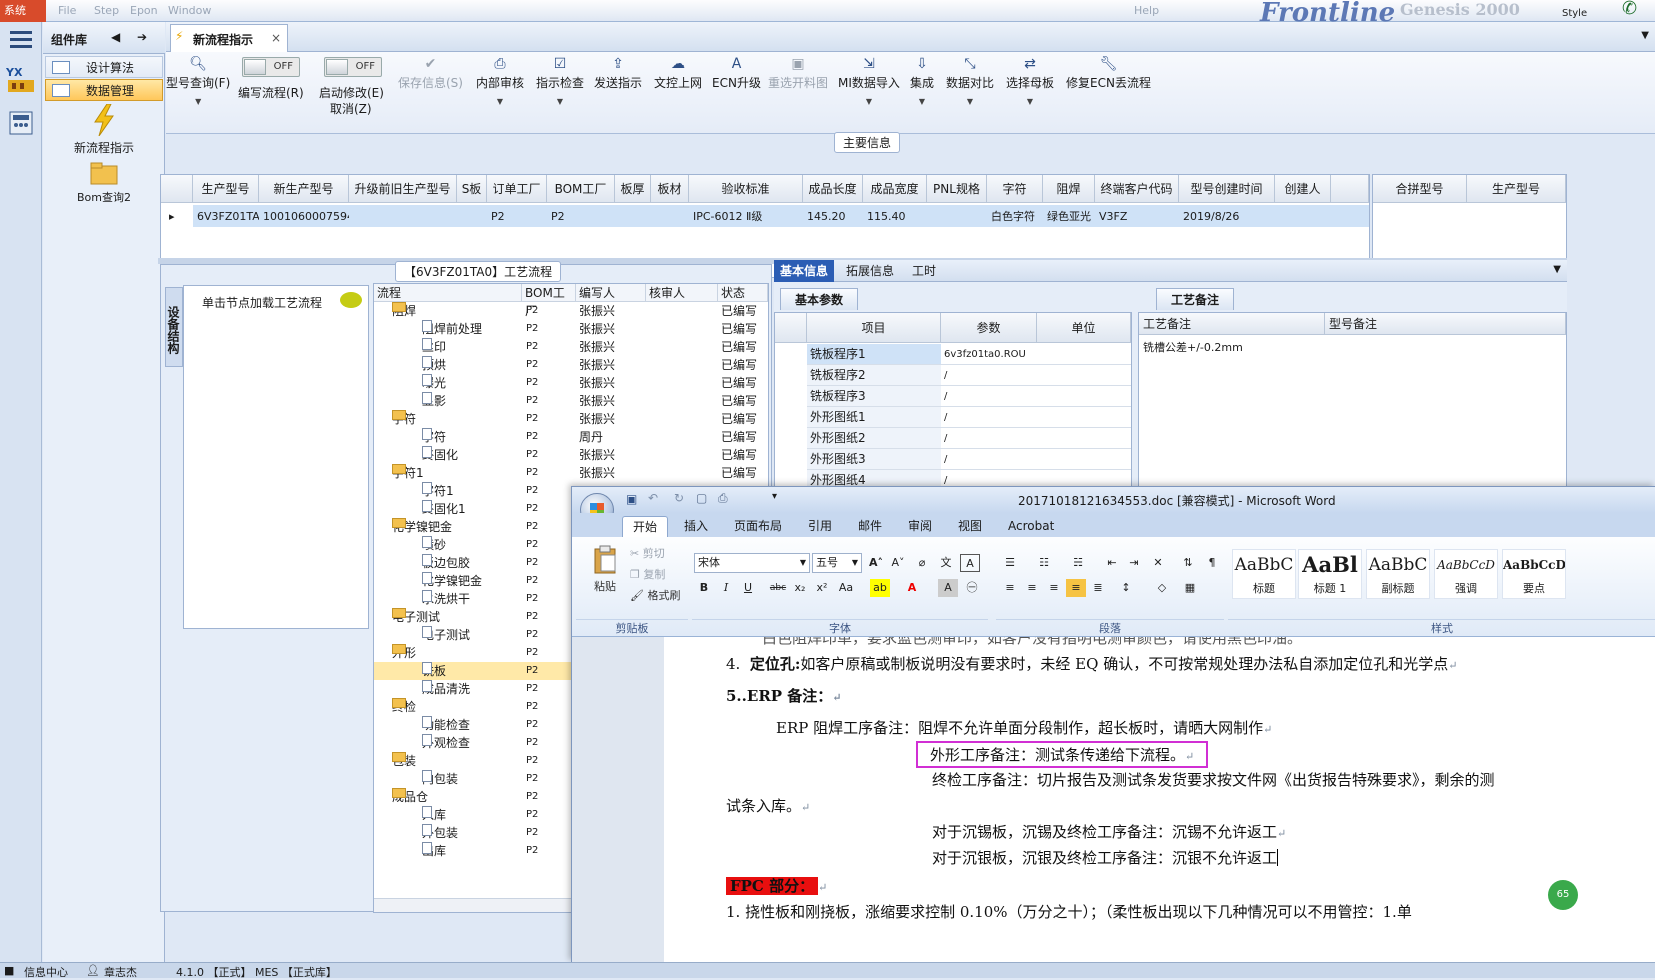  I want to click on internal-review-button: ⎙ 内部审核 ▼, so click(500, 81).